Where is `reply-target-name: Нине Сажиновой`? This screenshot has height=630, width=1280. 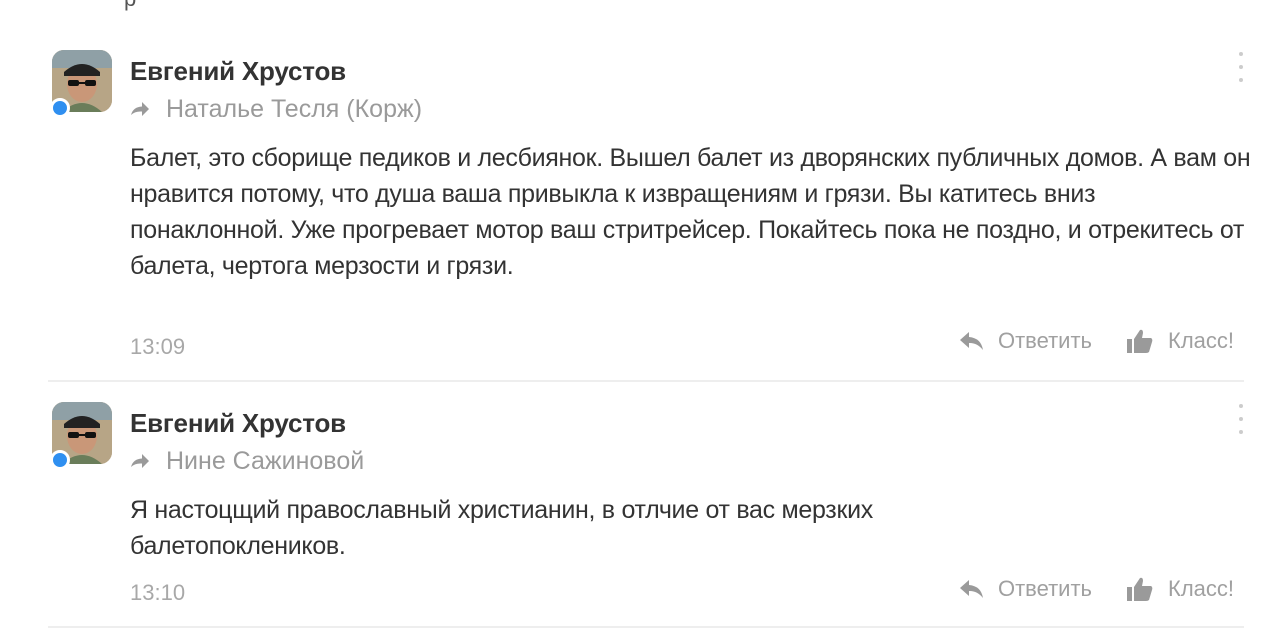 reply-target-name: Нине Сажиновой is located at coordinates (265, 460).